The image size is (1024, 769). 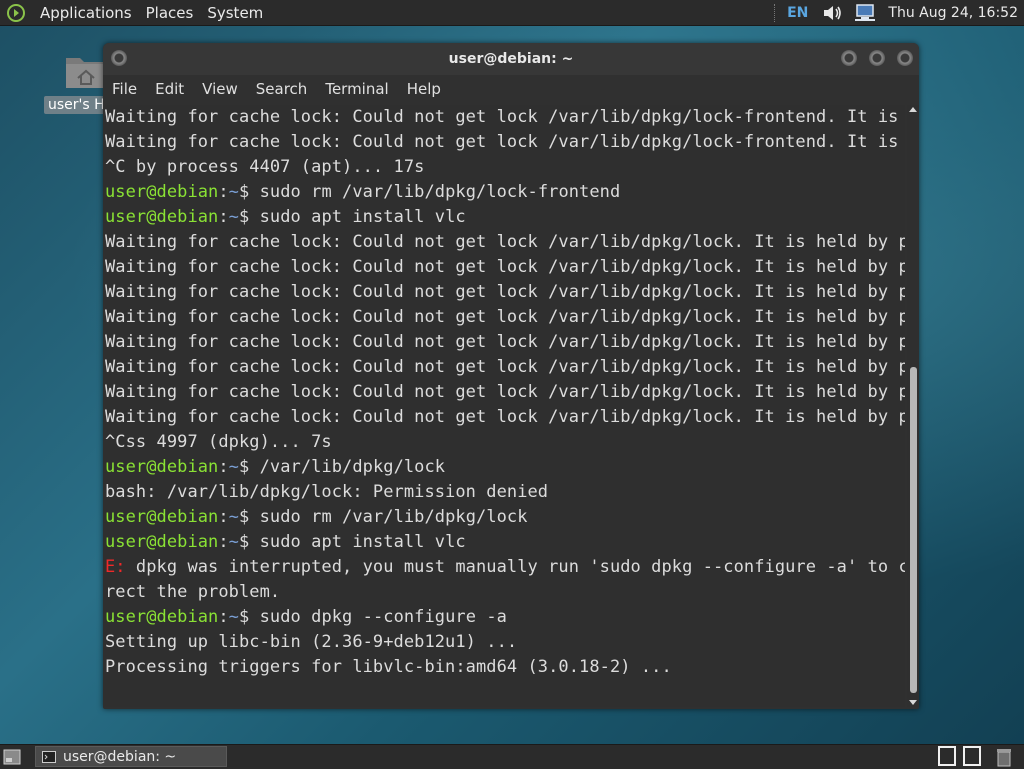 What do you see at coordinates (120, 757) in the screenshot?
I see `taskbar-terminal-label: user@debian: ~` at bounding box center [120, 757].